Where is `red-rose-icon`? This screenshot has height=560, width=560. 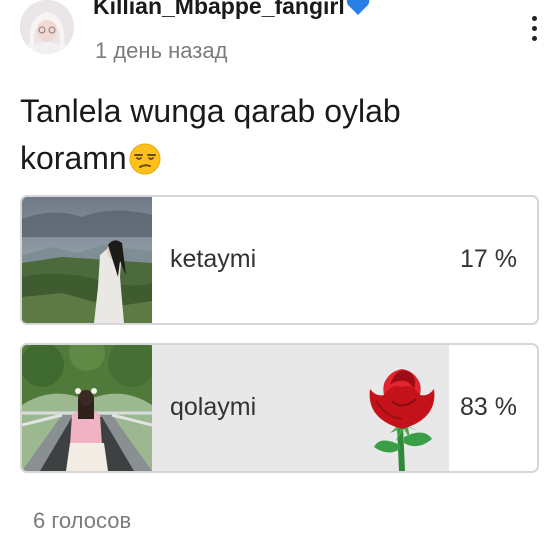
red-rose-icon is located at coordinates (402, 416).